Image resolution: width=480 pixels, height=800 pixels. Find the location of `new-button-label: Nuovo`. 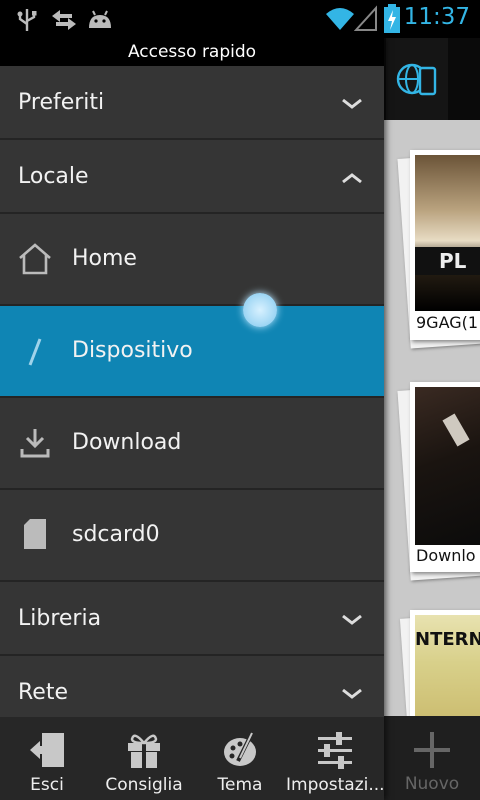

new-button-label: Nuovo is located at coordinates (432, 784).